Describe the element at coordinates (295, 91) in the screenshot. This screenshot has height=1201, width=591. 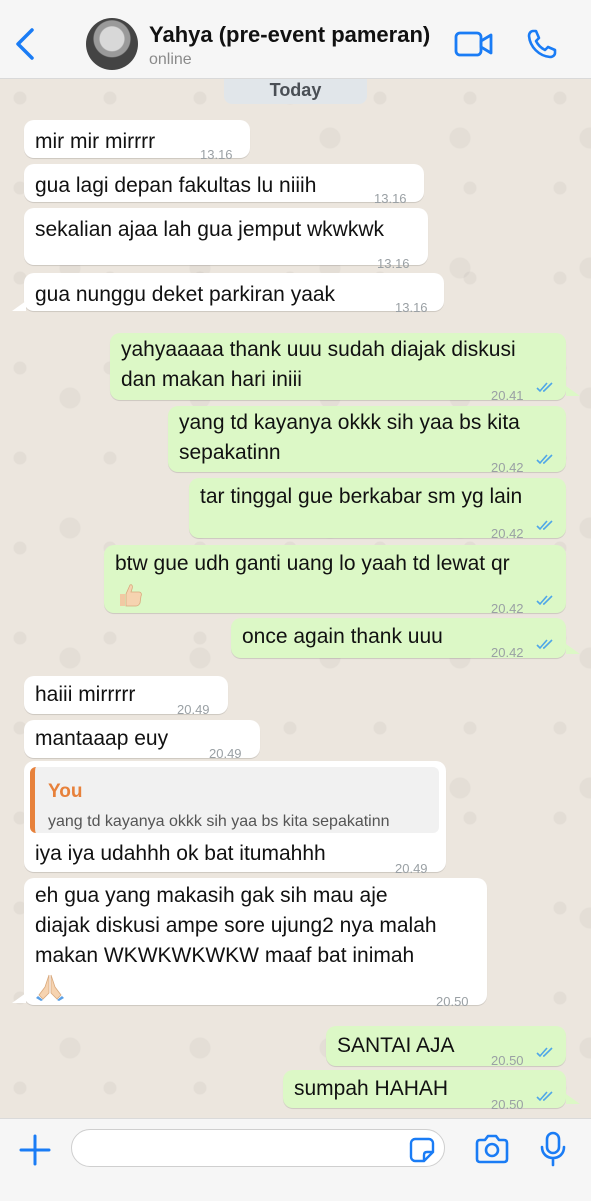
I see `date-separator: Today` at that location.